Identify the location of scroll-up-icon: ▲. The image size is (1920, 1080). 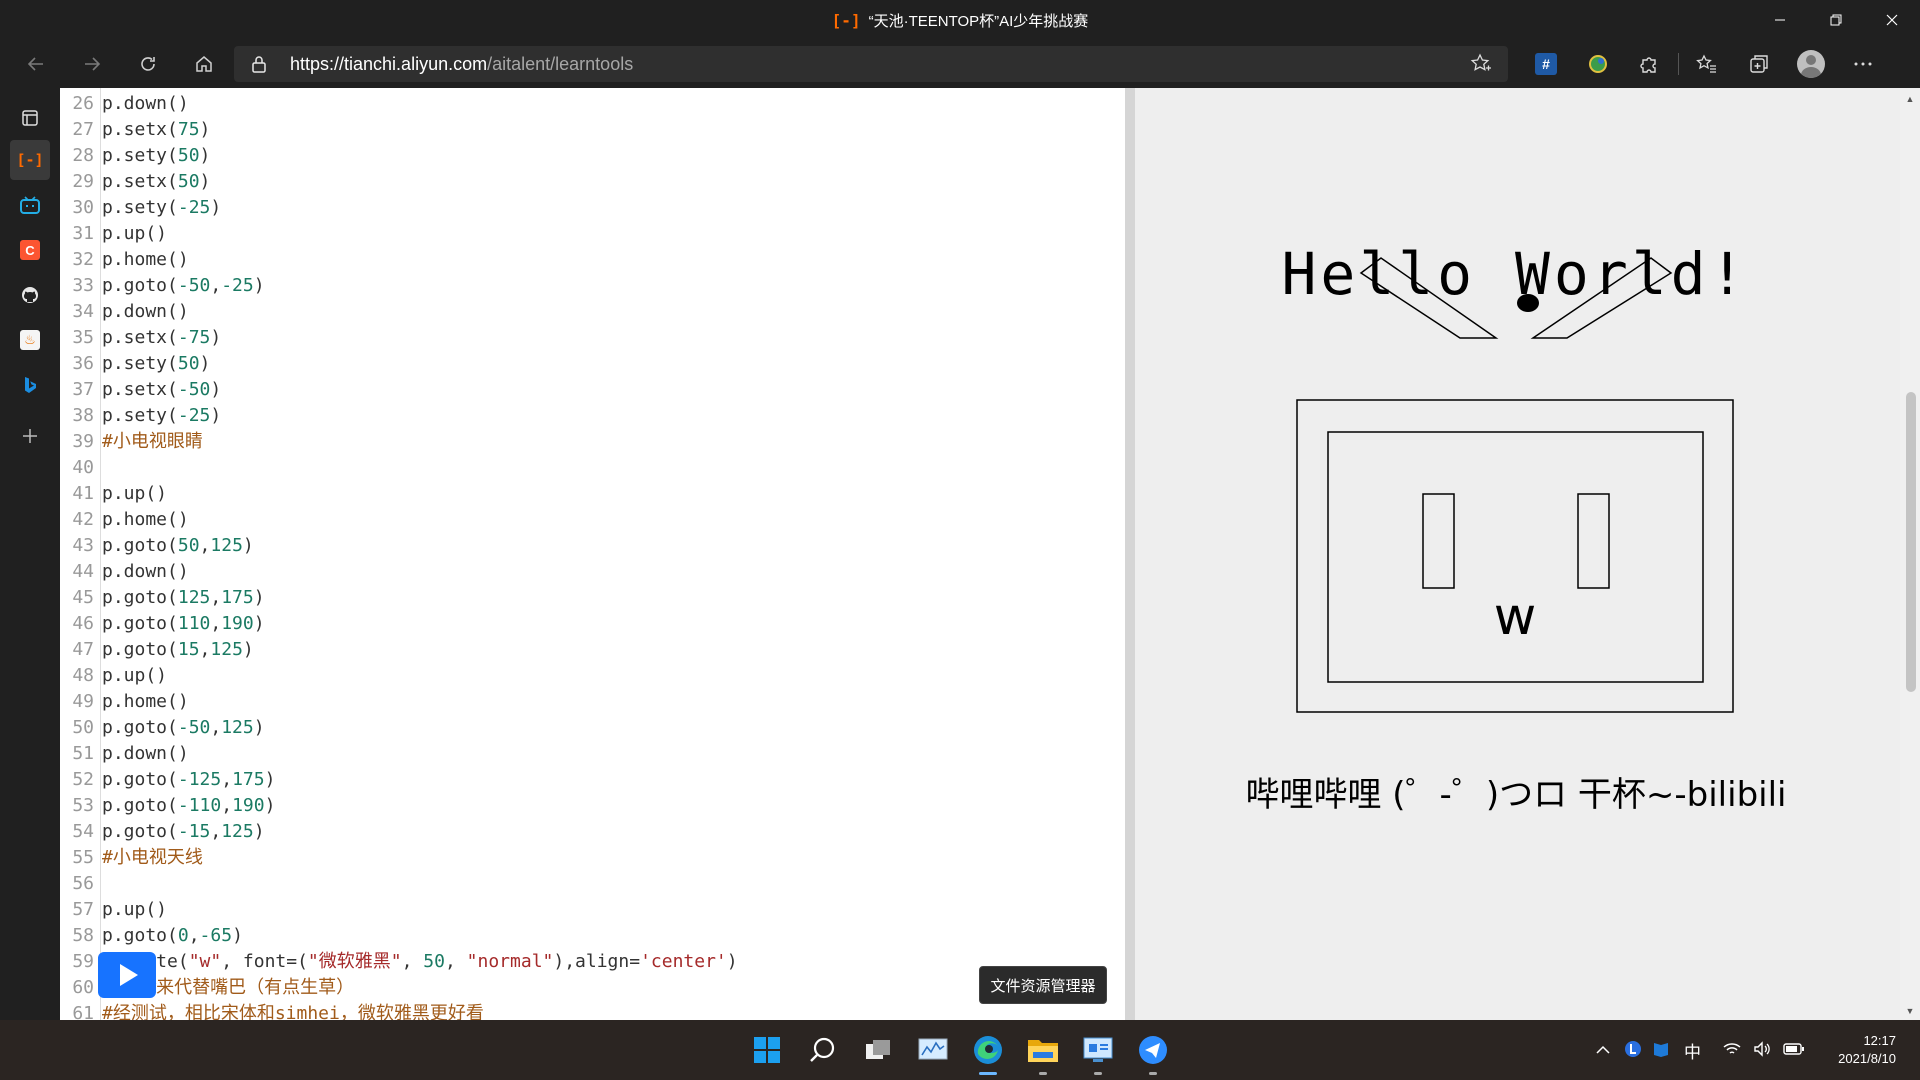
(1910, 99).